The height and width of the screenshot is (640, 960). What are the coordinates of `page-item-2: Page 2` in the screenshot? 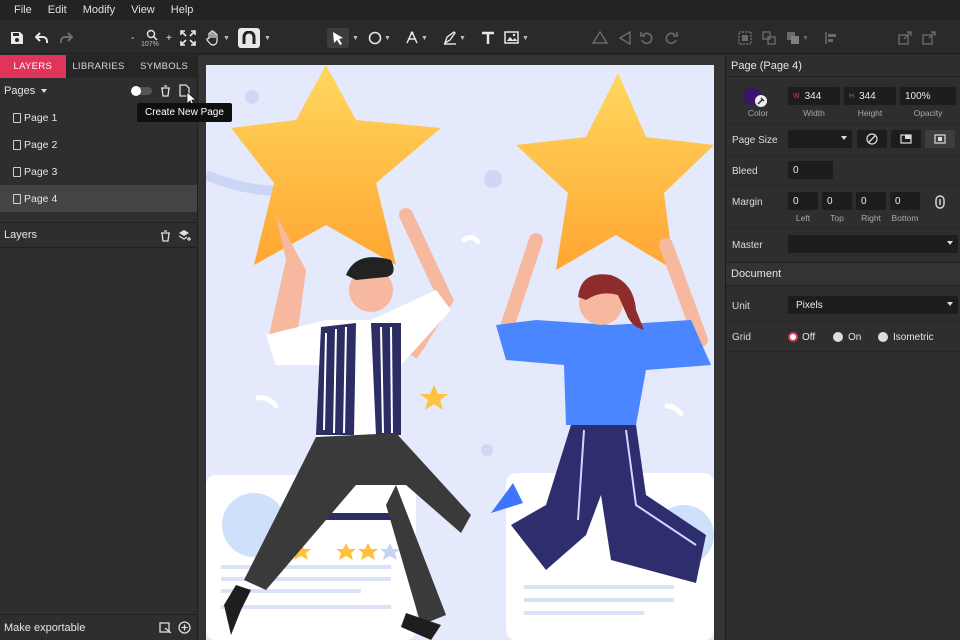 It's located at (98, 144).